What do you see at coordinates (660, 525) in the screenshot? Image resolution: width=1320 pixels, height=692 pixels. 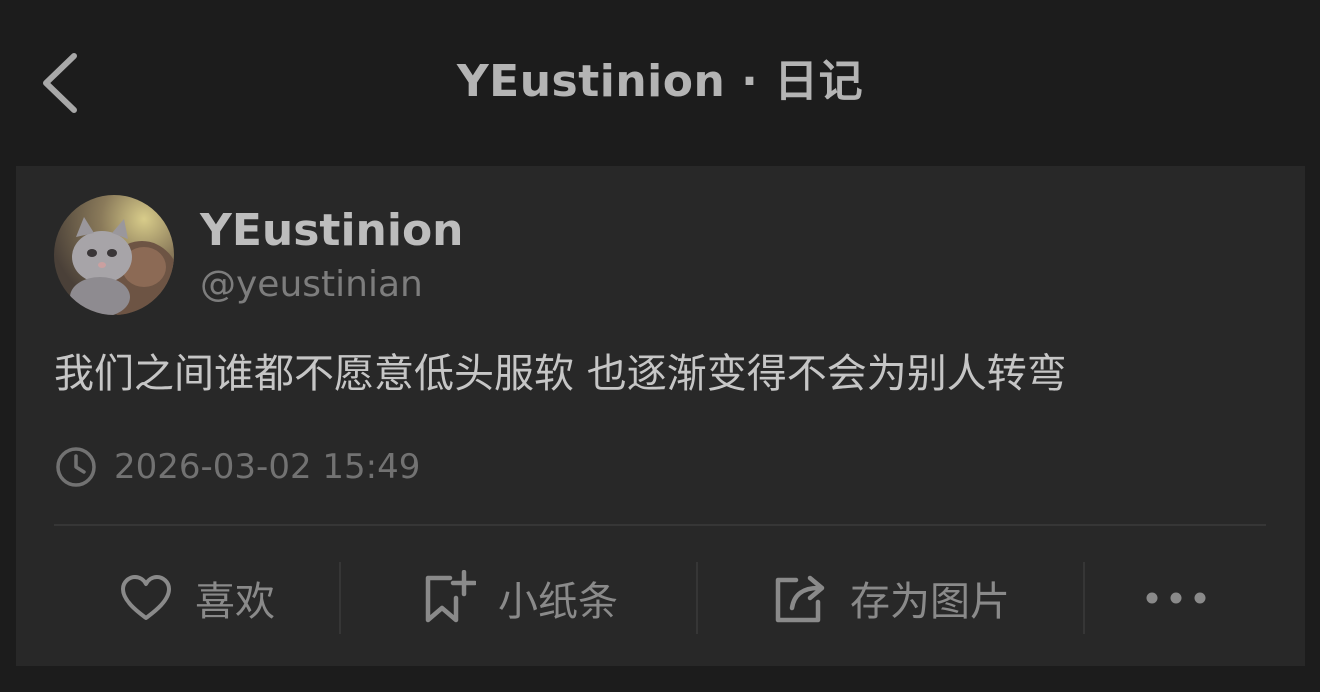 I see `divider` at bounding box center [660, 525].